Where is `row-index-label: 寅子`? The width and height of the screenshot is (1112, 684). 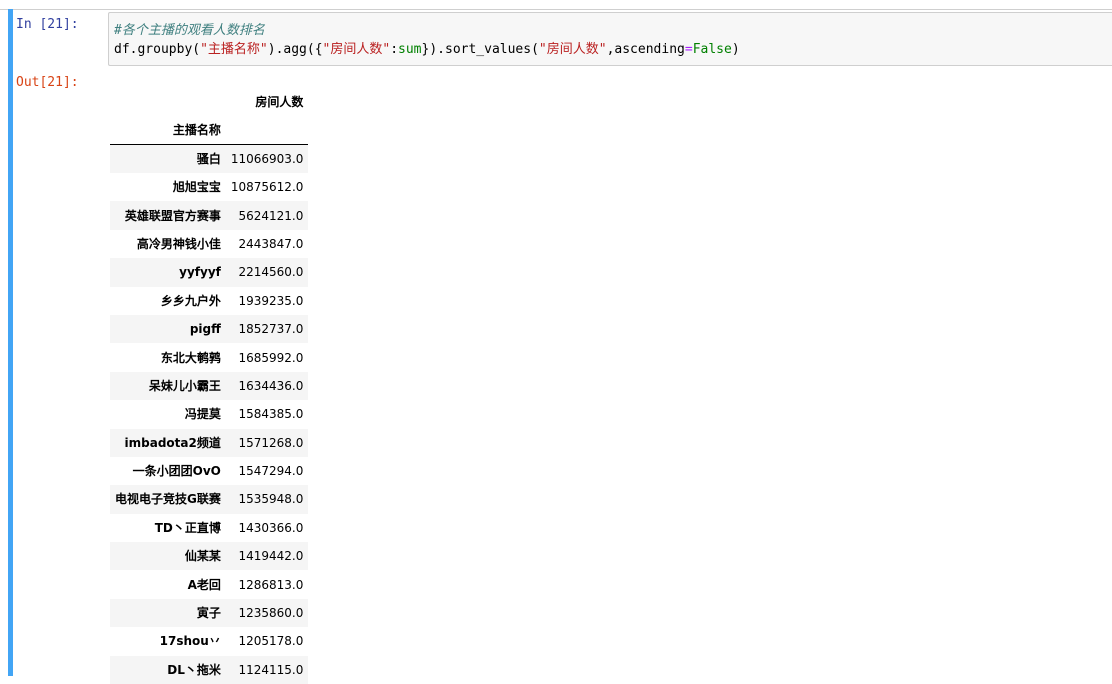 row-index-label: 寅子 is located at coordinates (168, 613).